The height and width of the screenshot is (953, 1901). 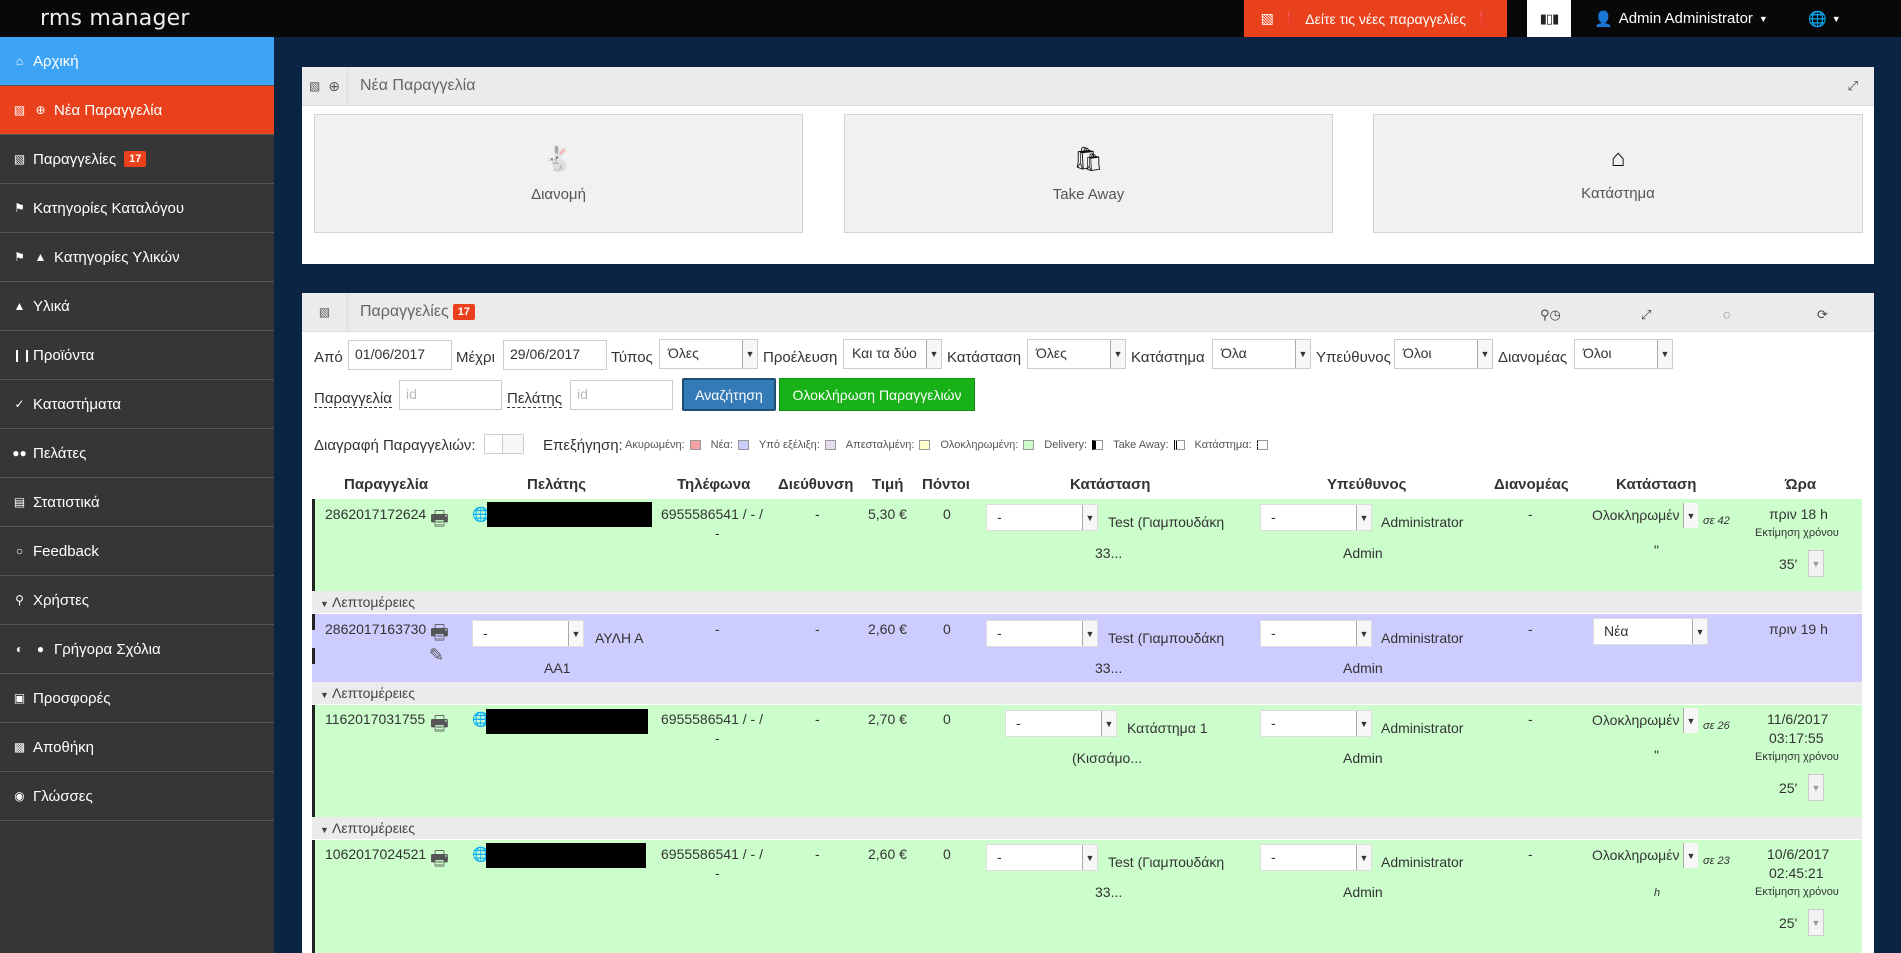 What do you see at coordinates (1618, 173) in the screenshot?
I see `order-type-store: ⌂ Κατάστημα` at bounding box center [1618, 173].